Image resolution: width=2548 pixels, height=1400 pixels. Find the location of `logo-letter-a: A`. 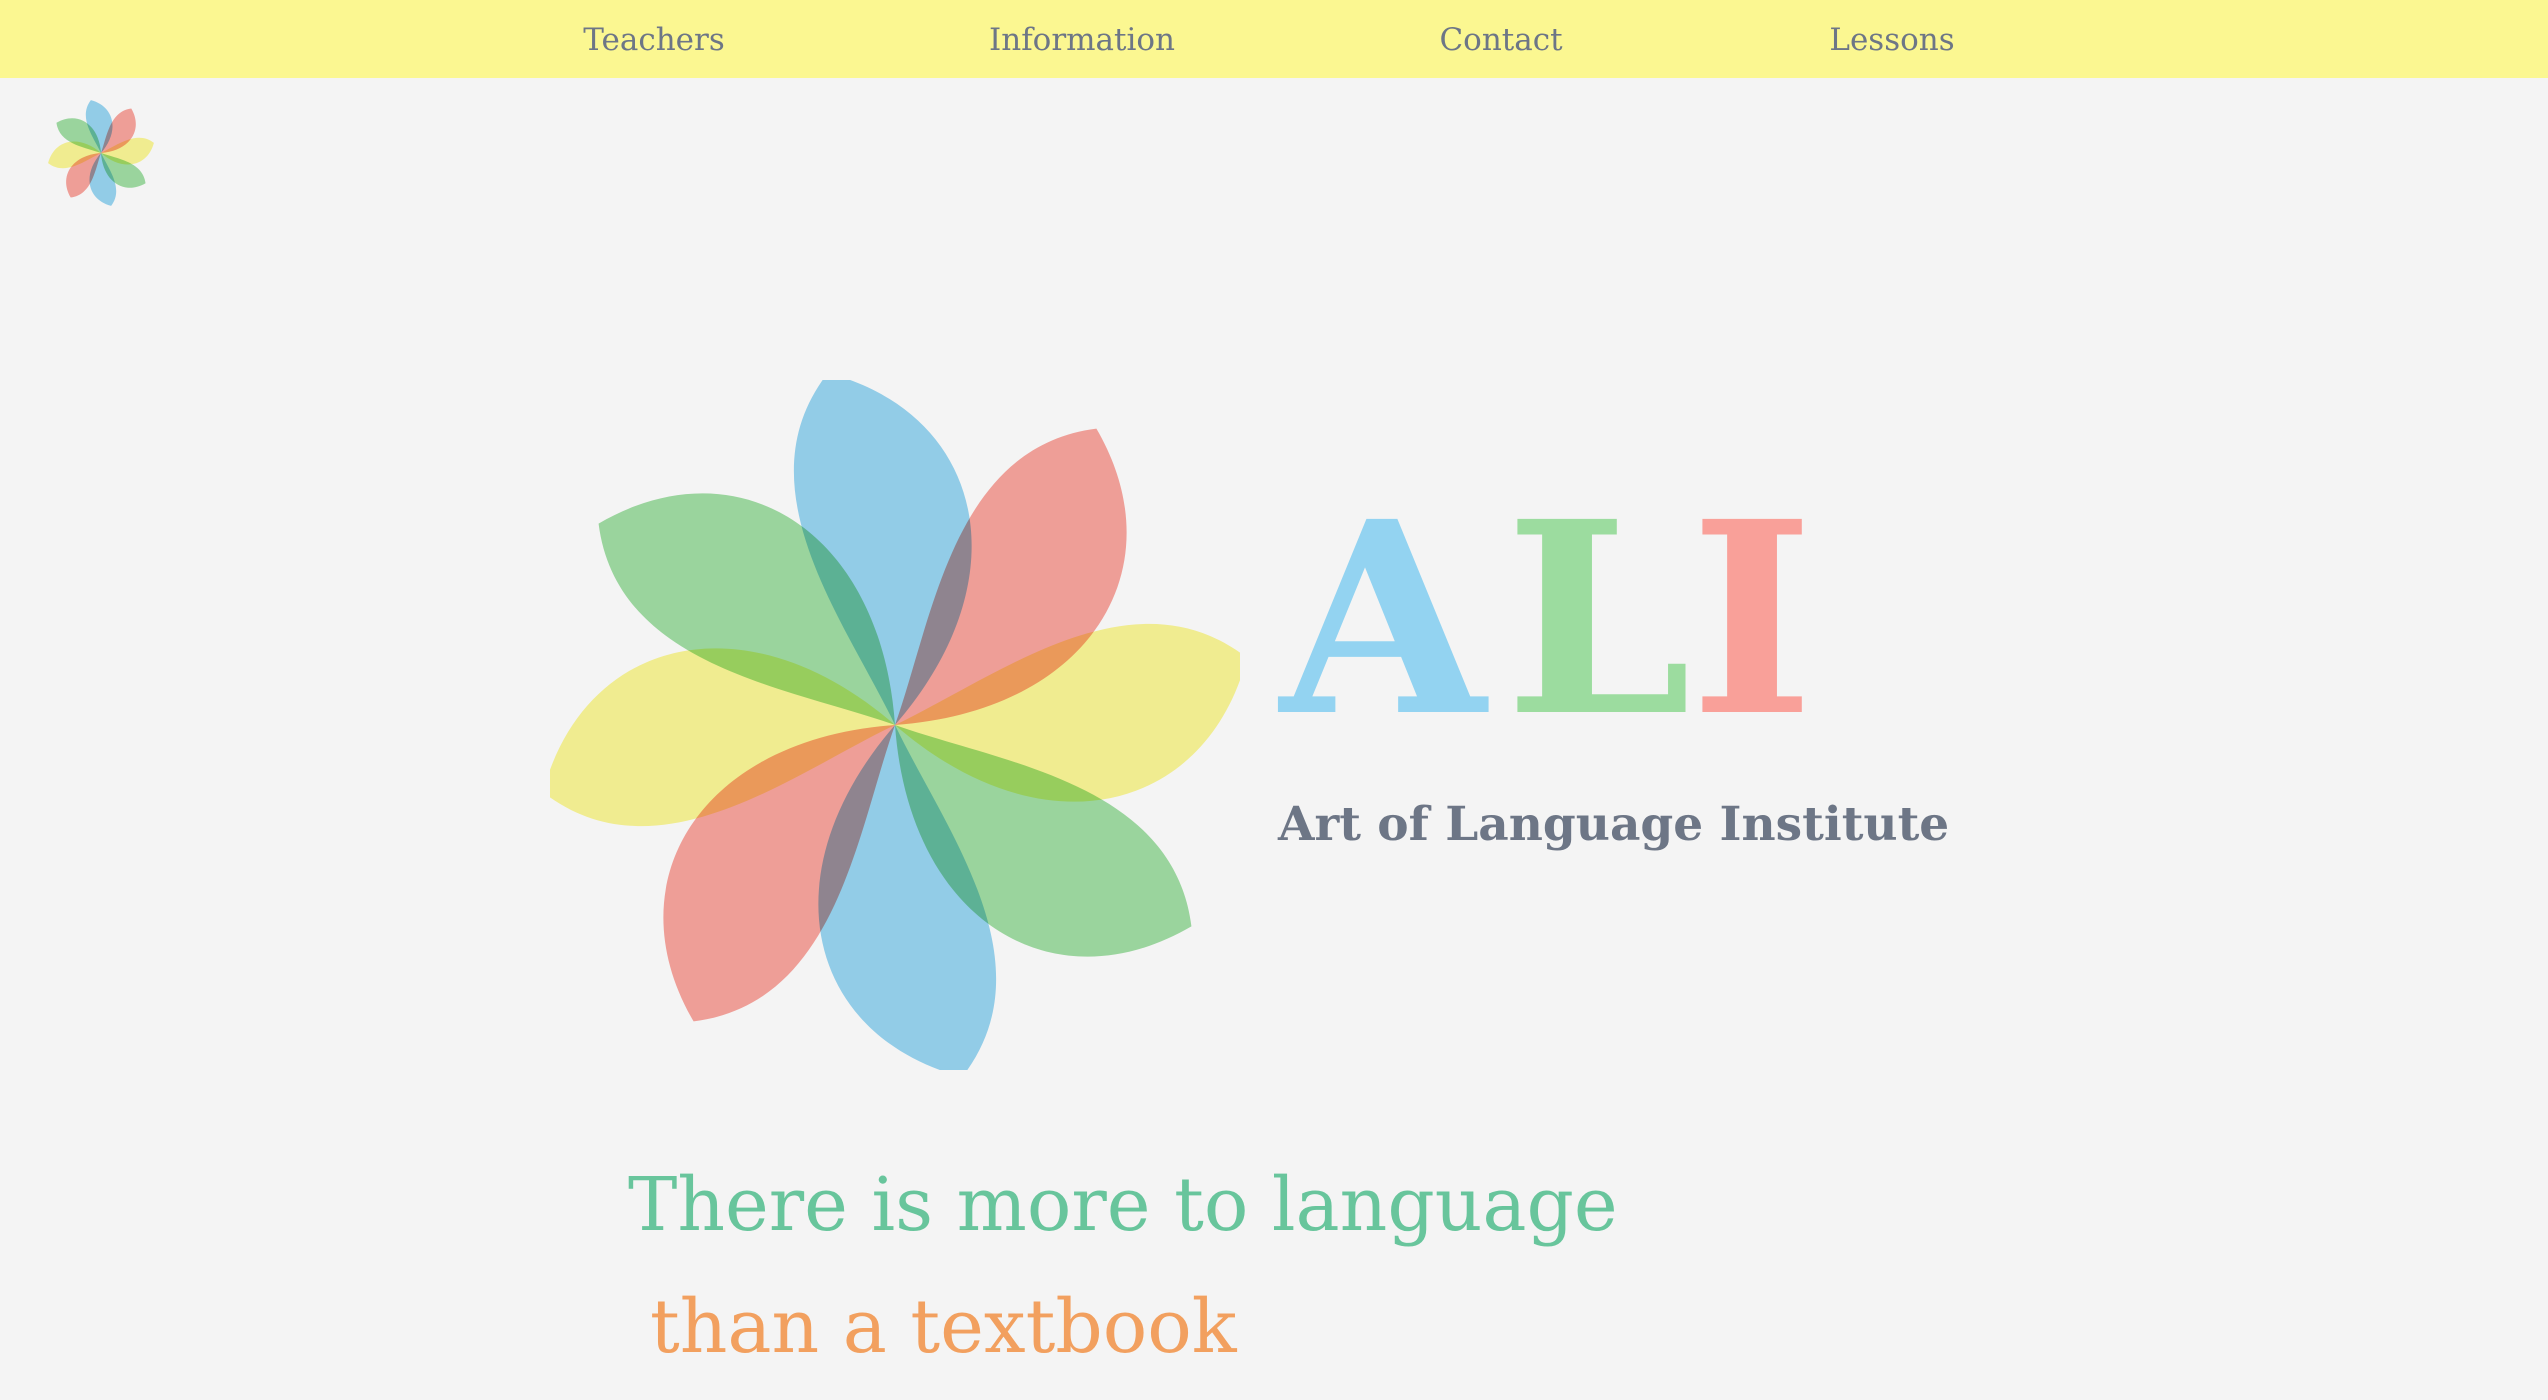

logo-letter-a: A is located at coordinates (1383, 619).